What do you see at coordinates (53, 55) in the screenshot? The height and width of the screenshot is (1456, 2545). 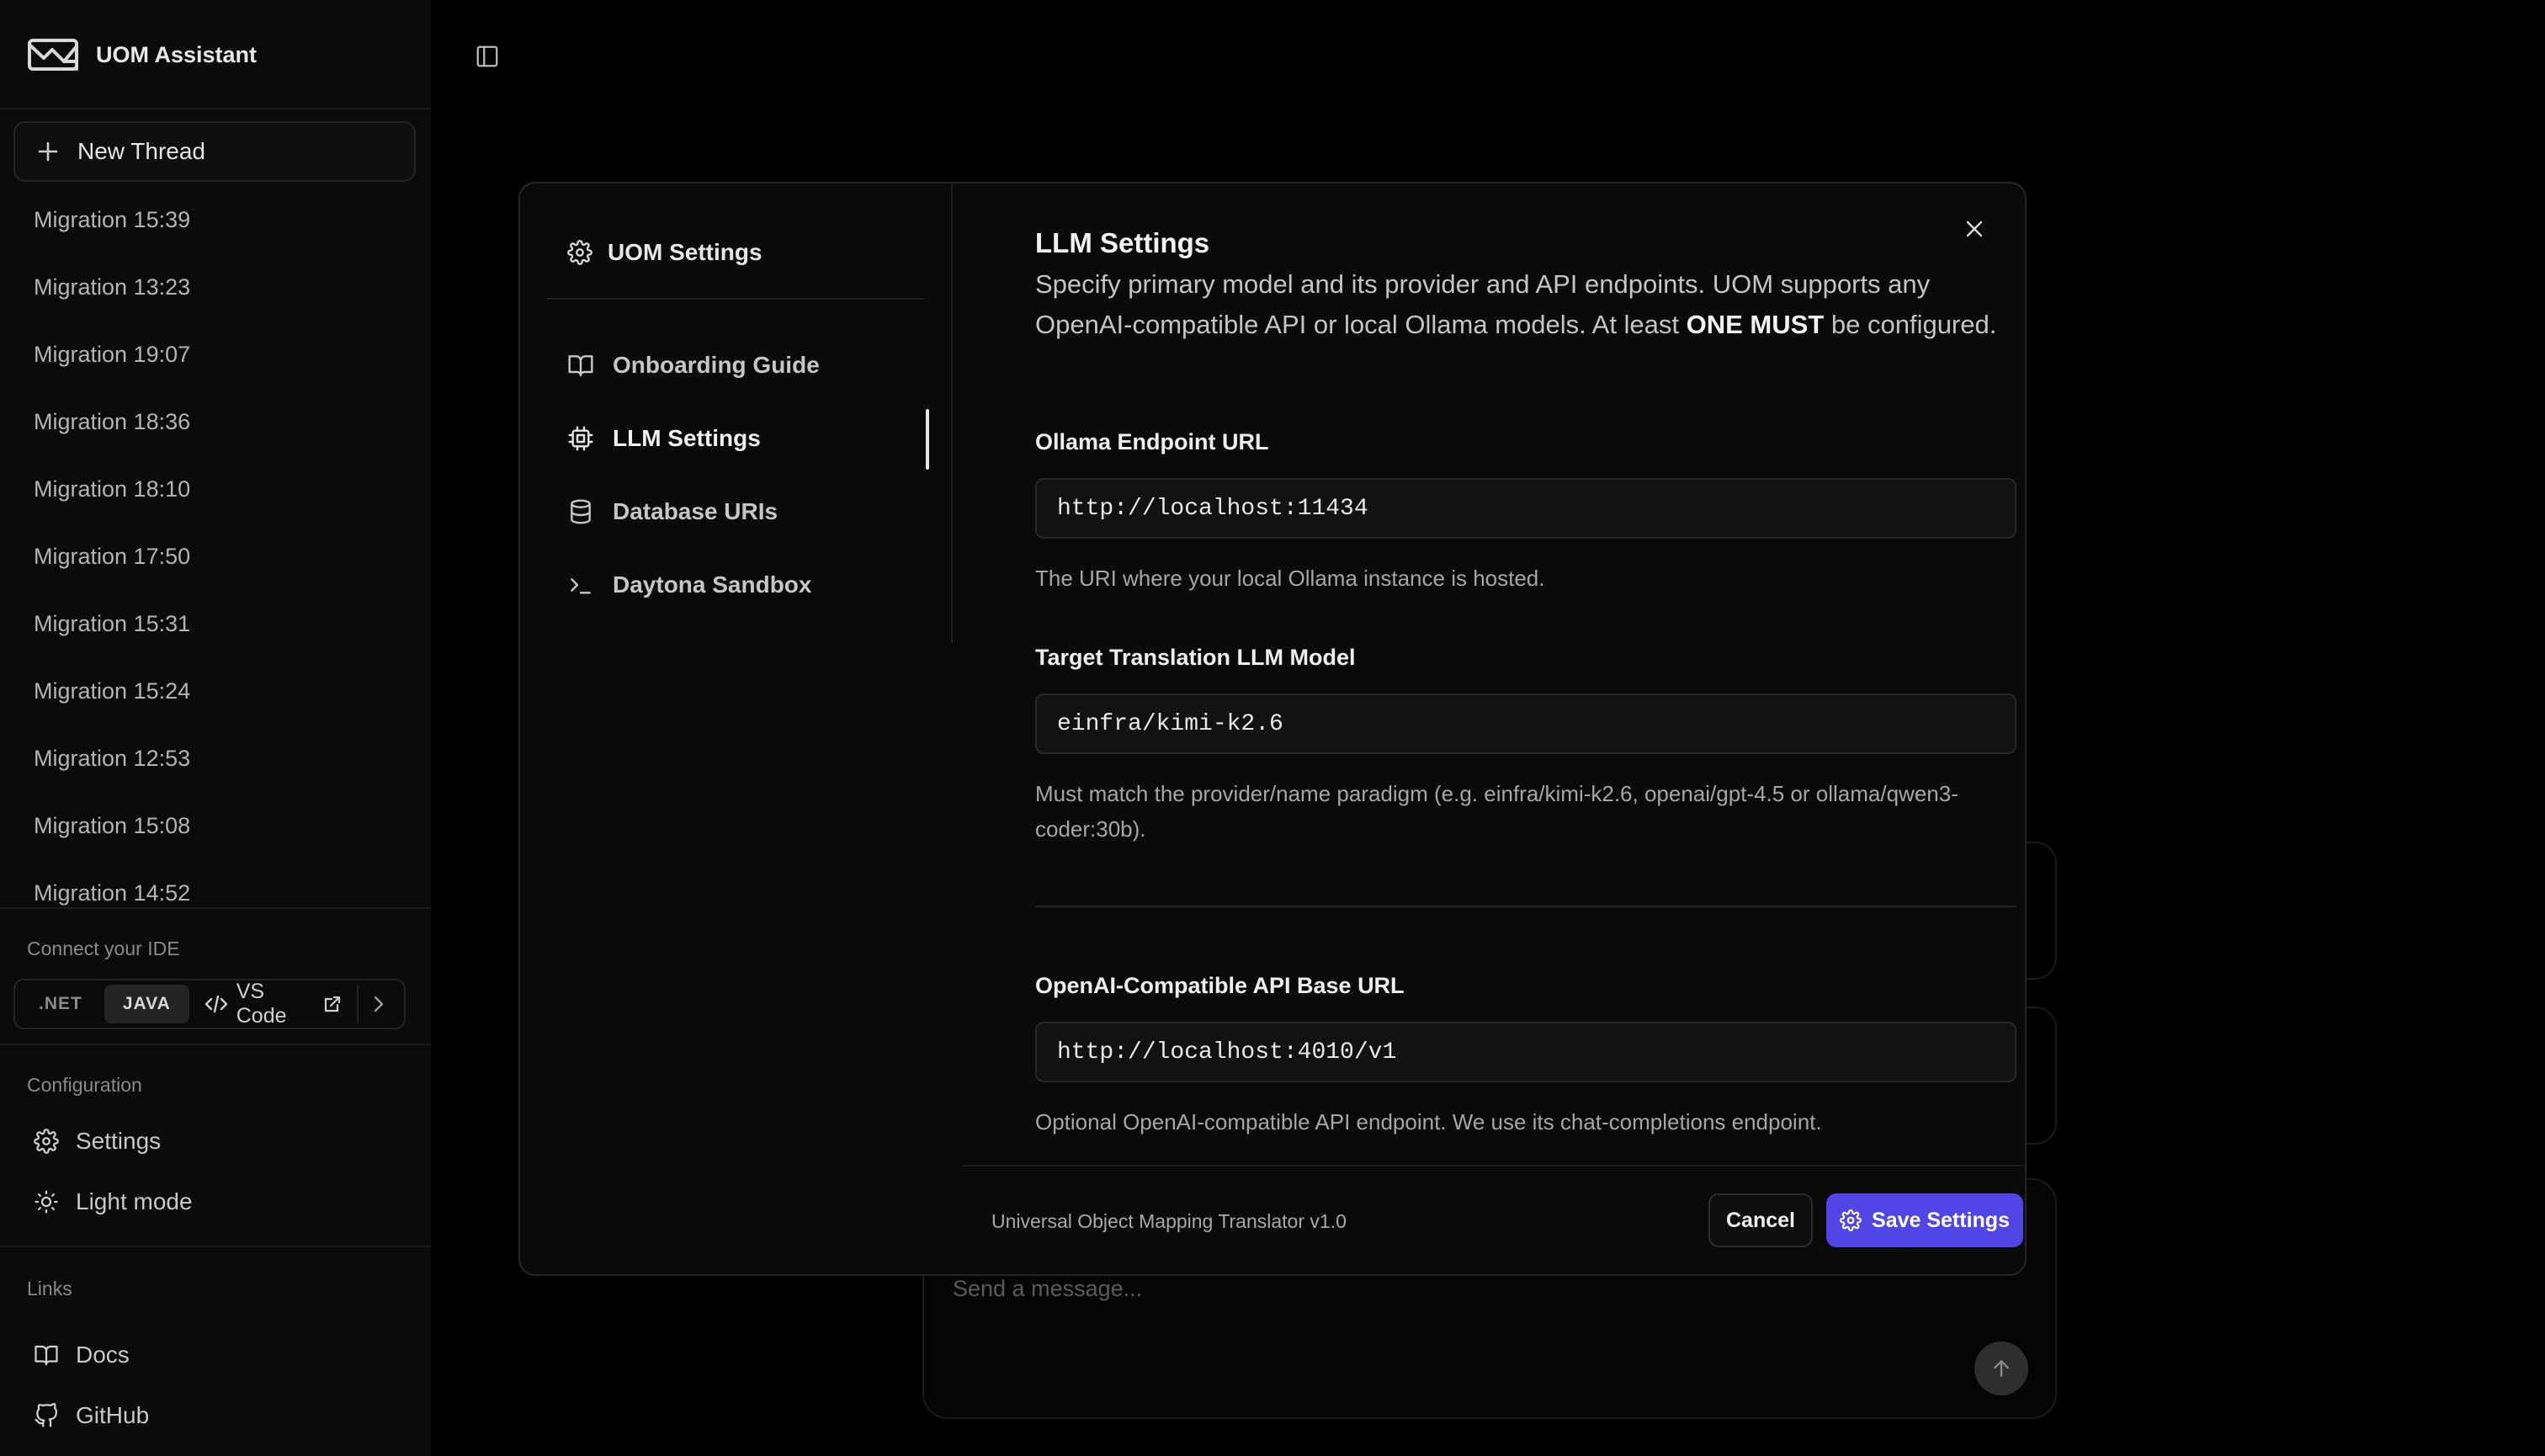 I see `uom-logo-icon` at bounding box center [53, 55].